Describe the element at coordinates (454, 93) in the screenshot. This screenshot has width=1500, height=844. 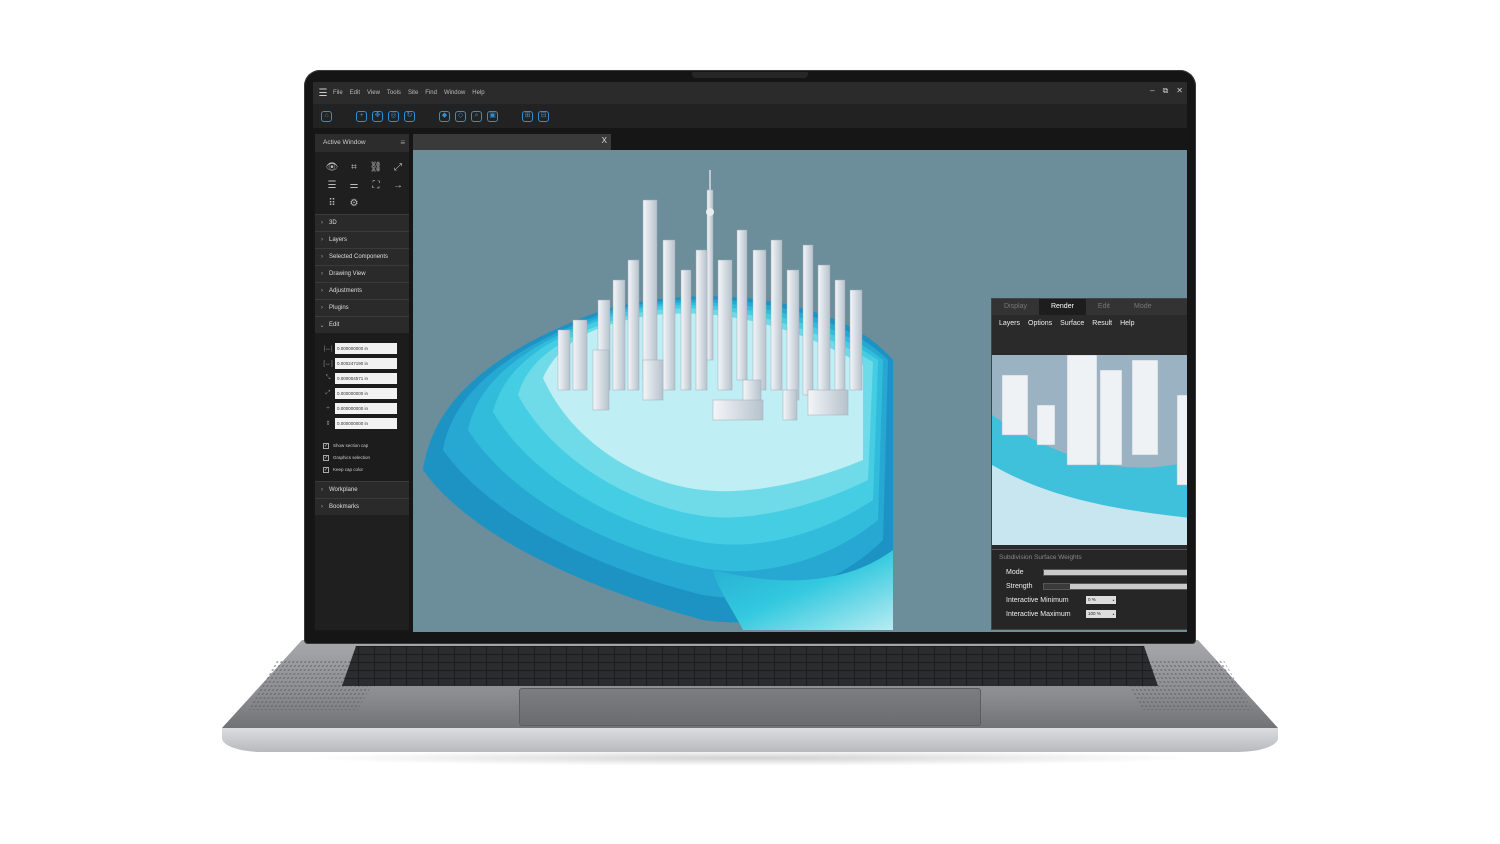
I see `menu-window: Window` at that location.